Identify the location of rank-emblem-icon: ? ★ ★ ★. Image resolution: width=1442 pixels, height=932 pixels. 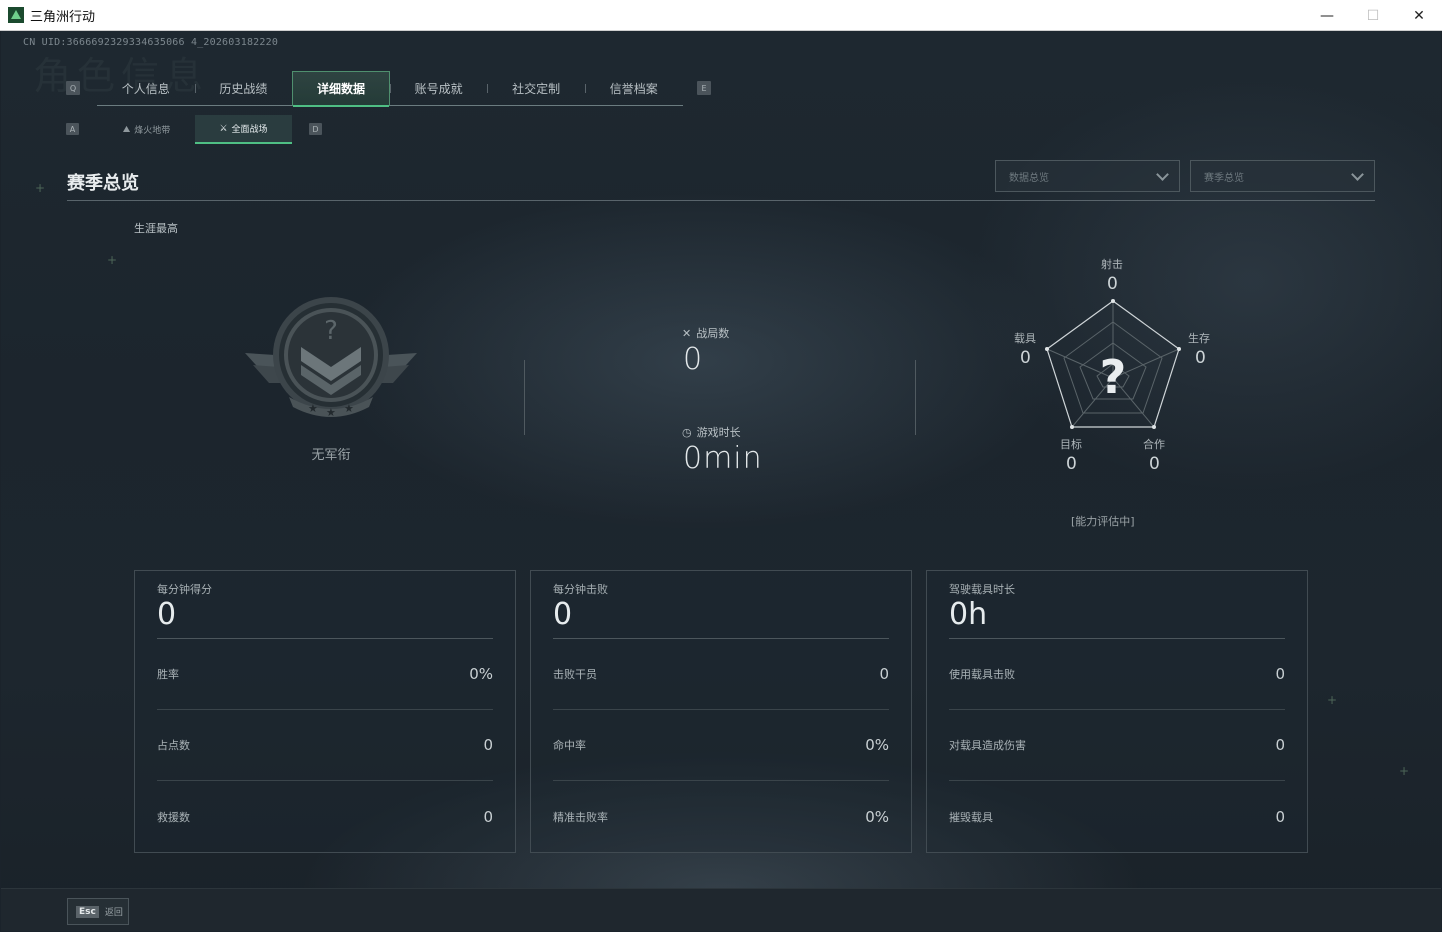
(331, 358).